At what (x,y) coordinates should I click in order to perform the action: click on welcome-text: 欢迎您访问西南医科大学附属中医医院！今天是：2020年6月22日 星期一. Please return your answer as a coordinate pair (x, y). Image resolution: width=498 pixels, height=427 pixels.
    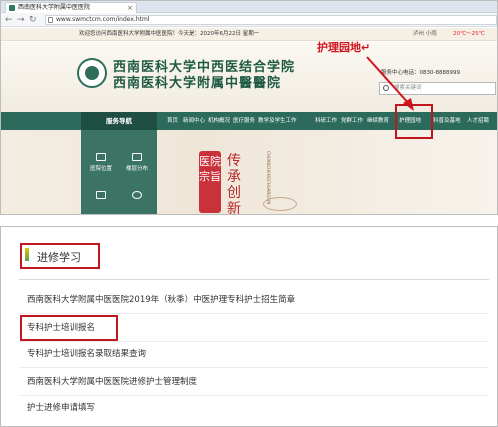
    Looking at the image, I should click on (169, 34).